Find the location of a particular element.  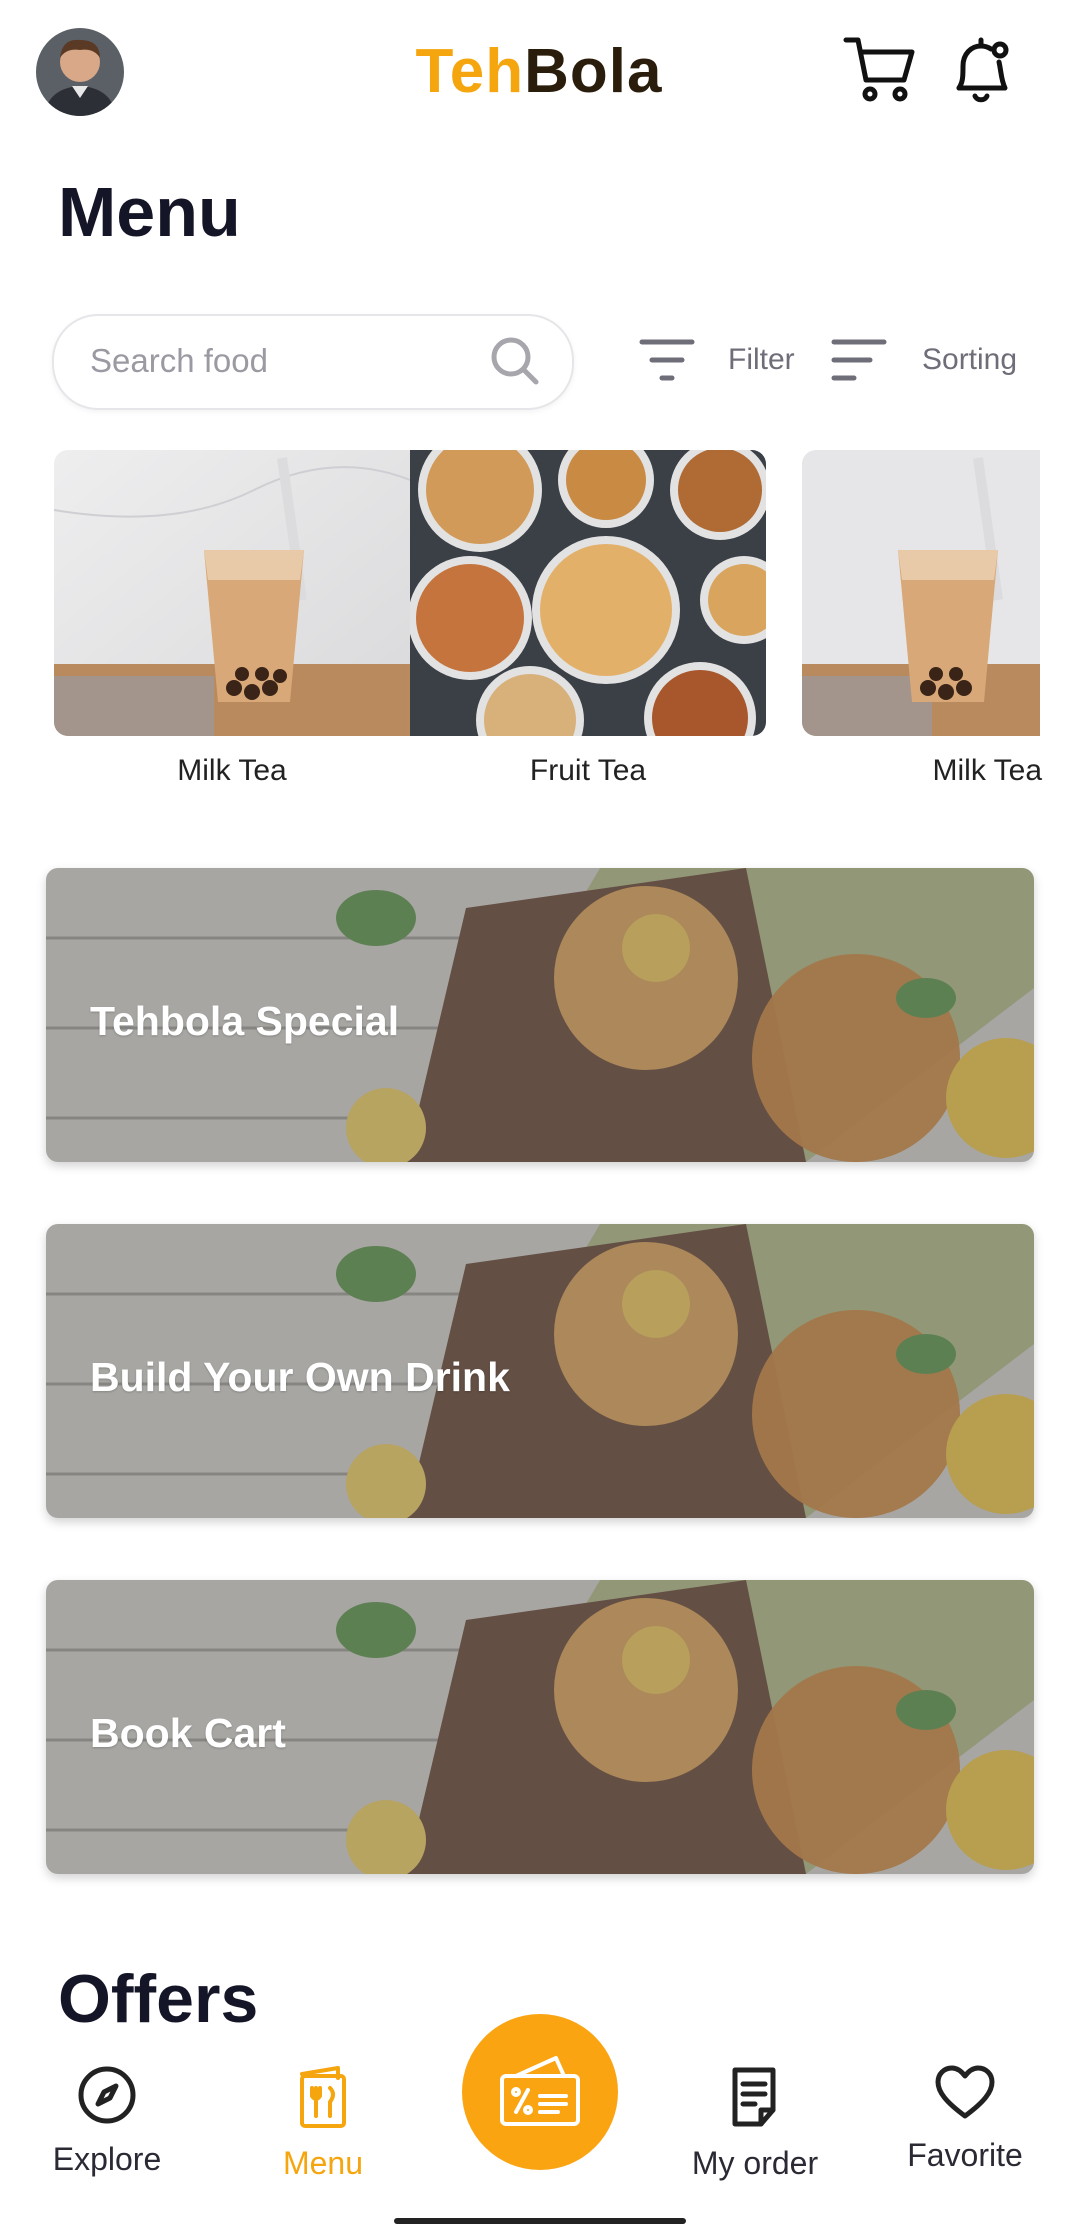

offers-heading: Offers is located at coordinates (158, 1999).